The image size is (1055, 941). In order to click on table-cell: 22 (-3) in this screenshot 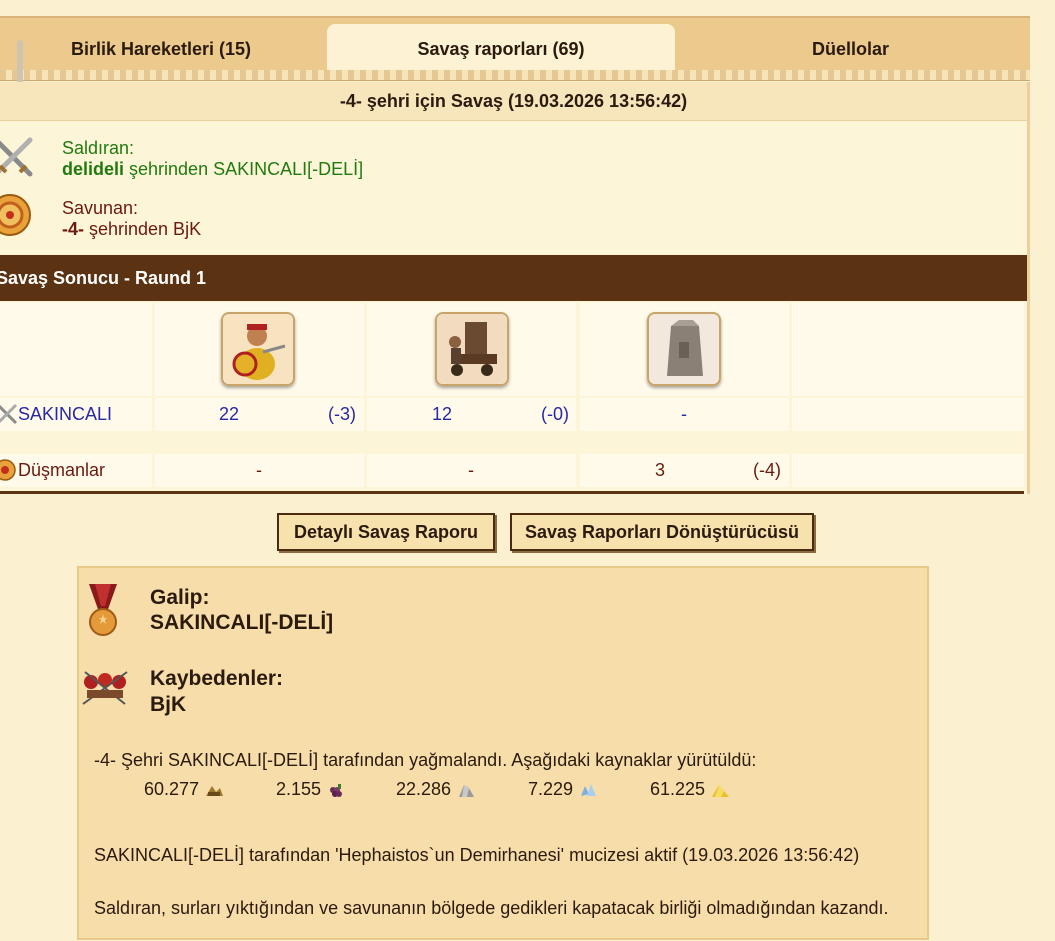, I will do `click(259, 414)`.